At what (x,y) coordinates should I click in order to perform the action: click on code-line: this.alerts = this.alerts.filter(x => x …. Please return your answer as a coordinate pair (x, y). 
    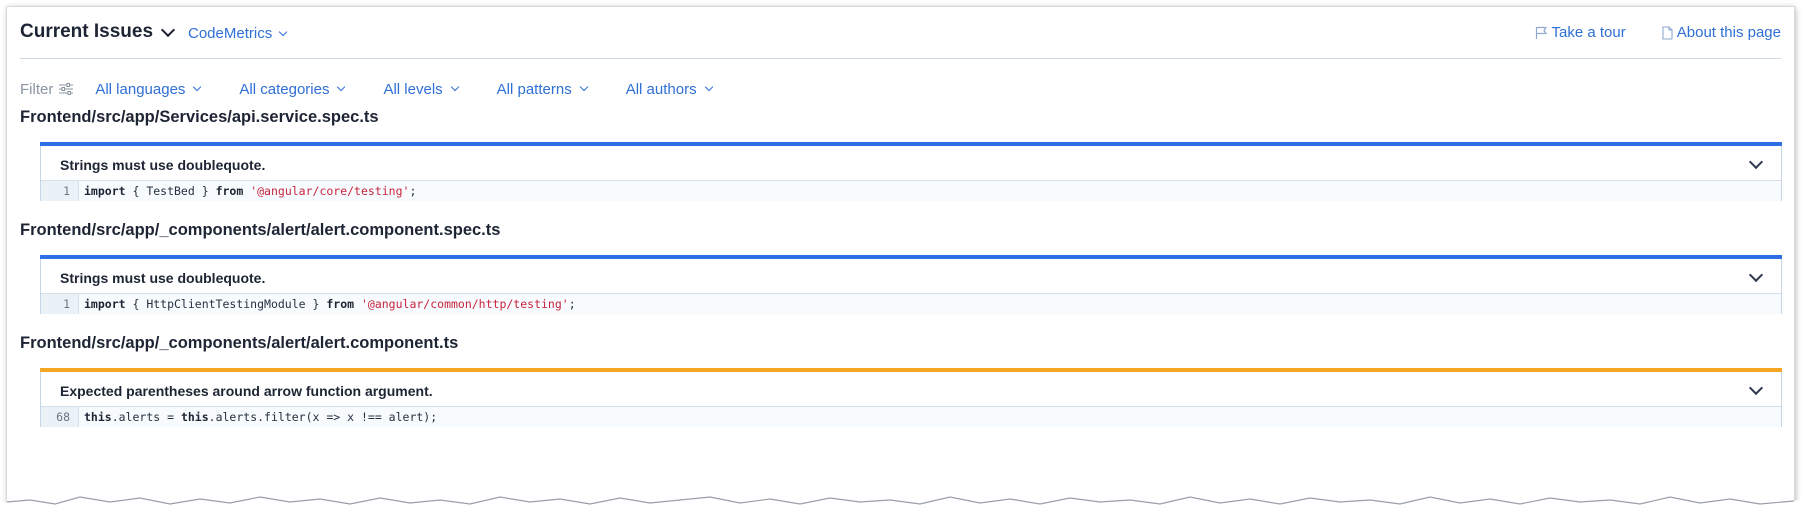
    Looking at the image, I should click on (258, 417).